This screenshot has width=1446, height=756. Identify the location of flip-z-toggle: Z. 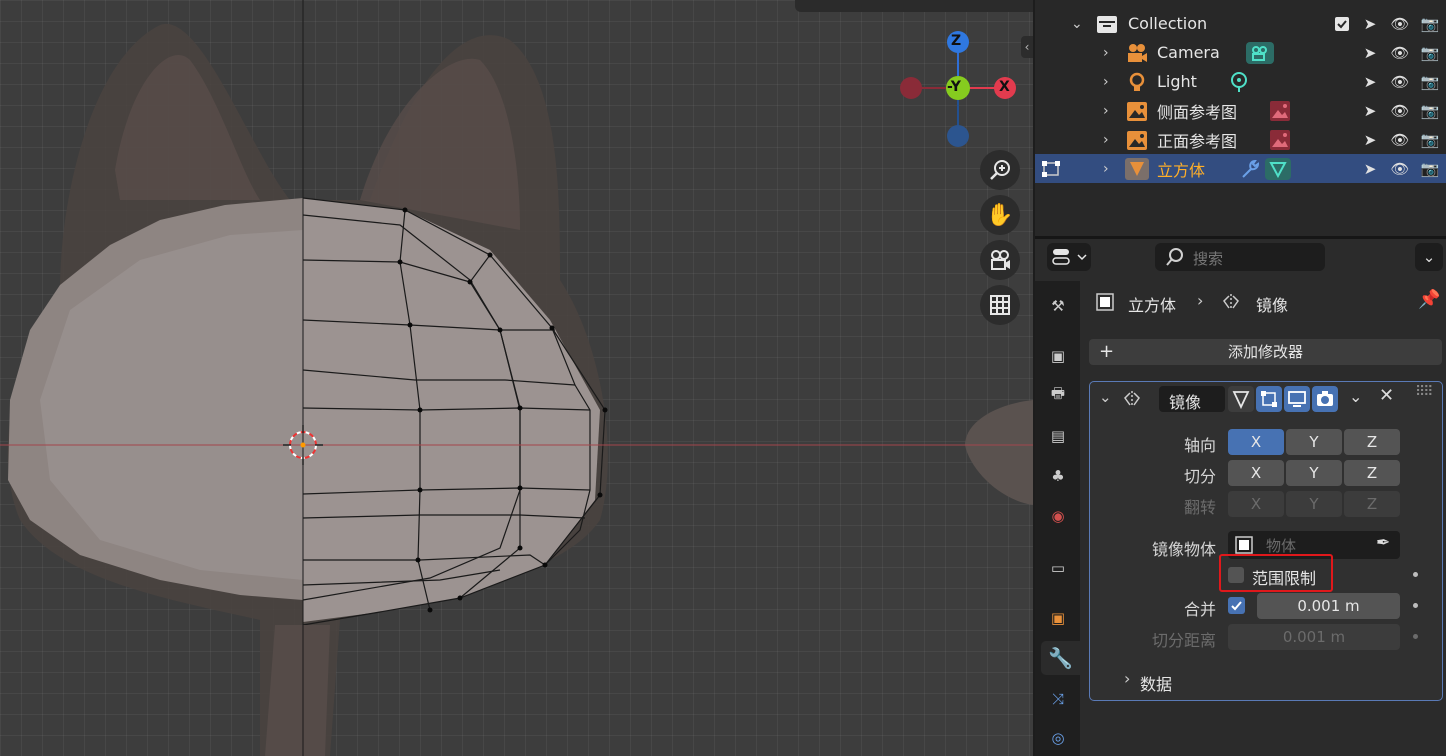
(1372, 504).